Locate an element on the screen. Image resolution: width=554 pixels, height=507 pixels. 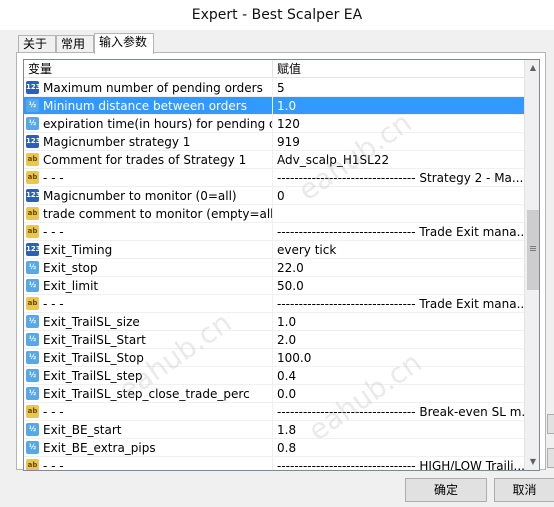
parameter-row: ½ Exit_BE_start 1.8 is located at coordinates (274, 430).